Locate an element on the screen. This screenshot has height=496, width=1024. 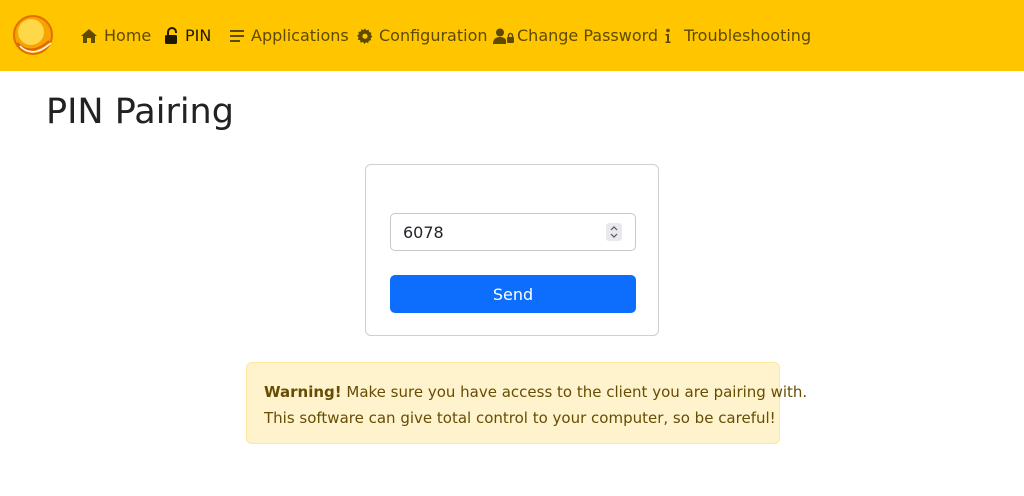
info-icon is located at coordinates (668, 36).